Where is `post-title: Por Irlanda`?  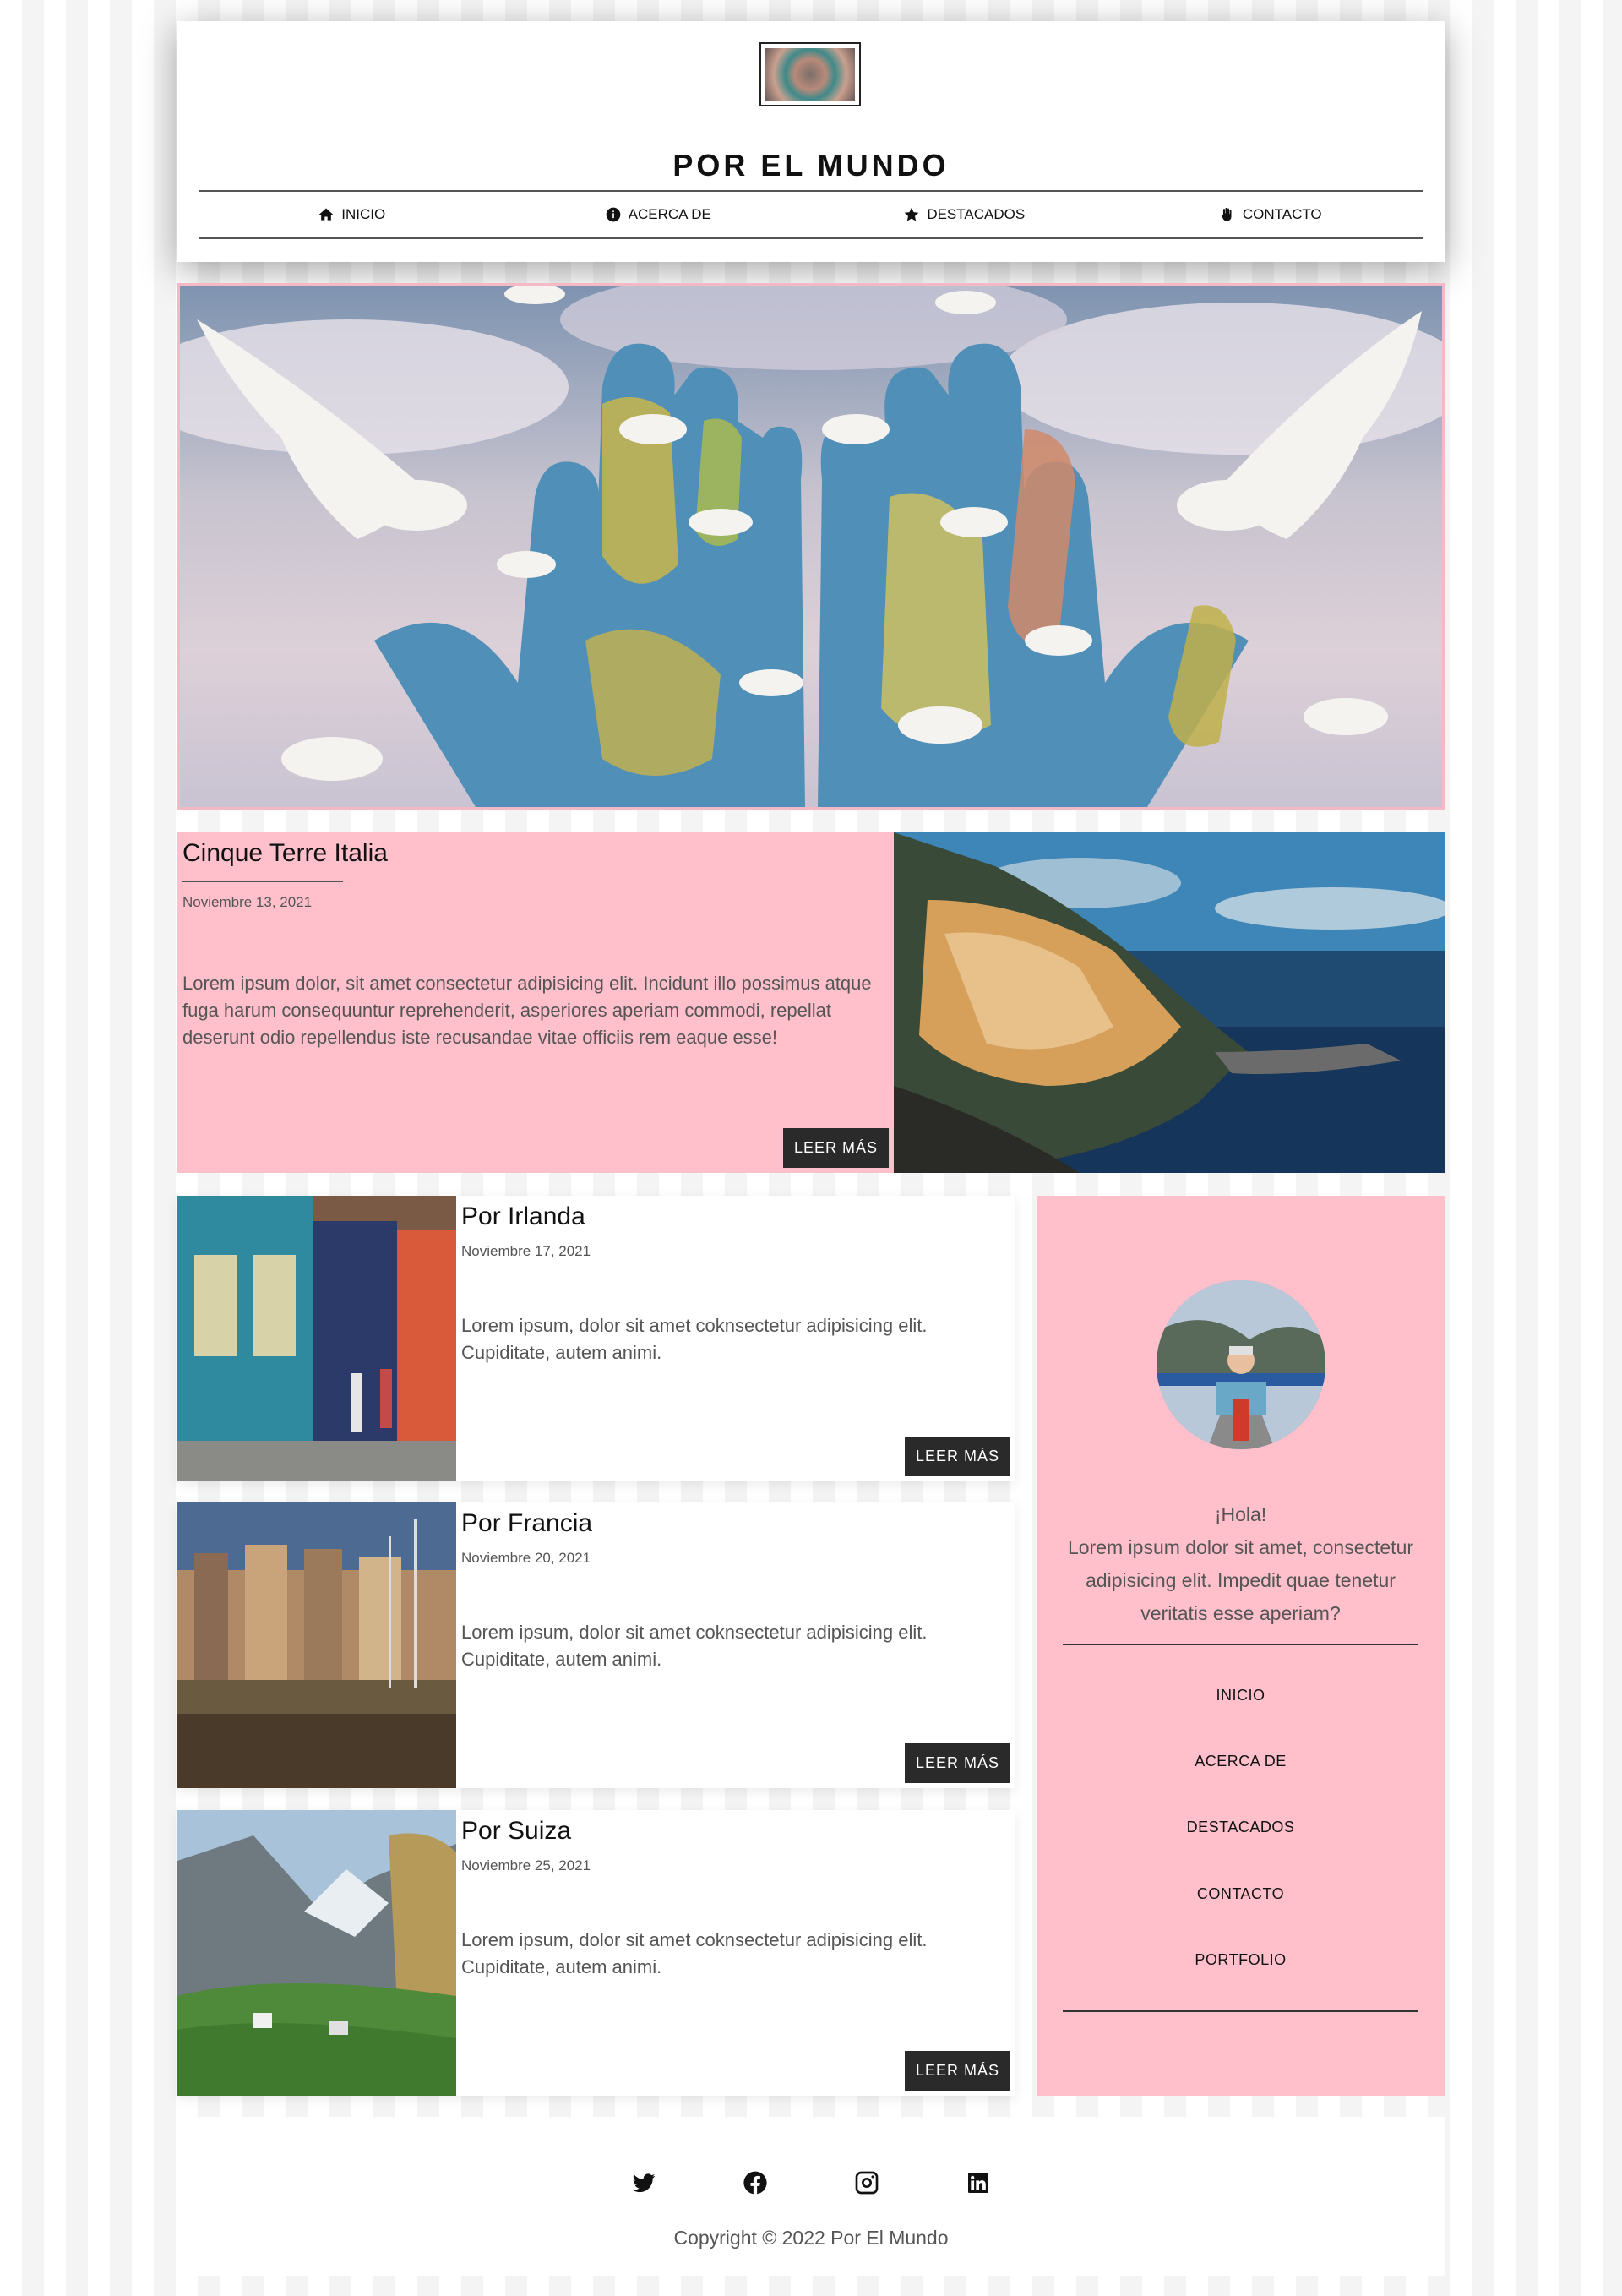 post-title: Por Irlanda is located at coordinates (736, 1217).